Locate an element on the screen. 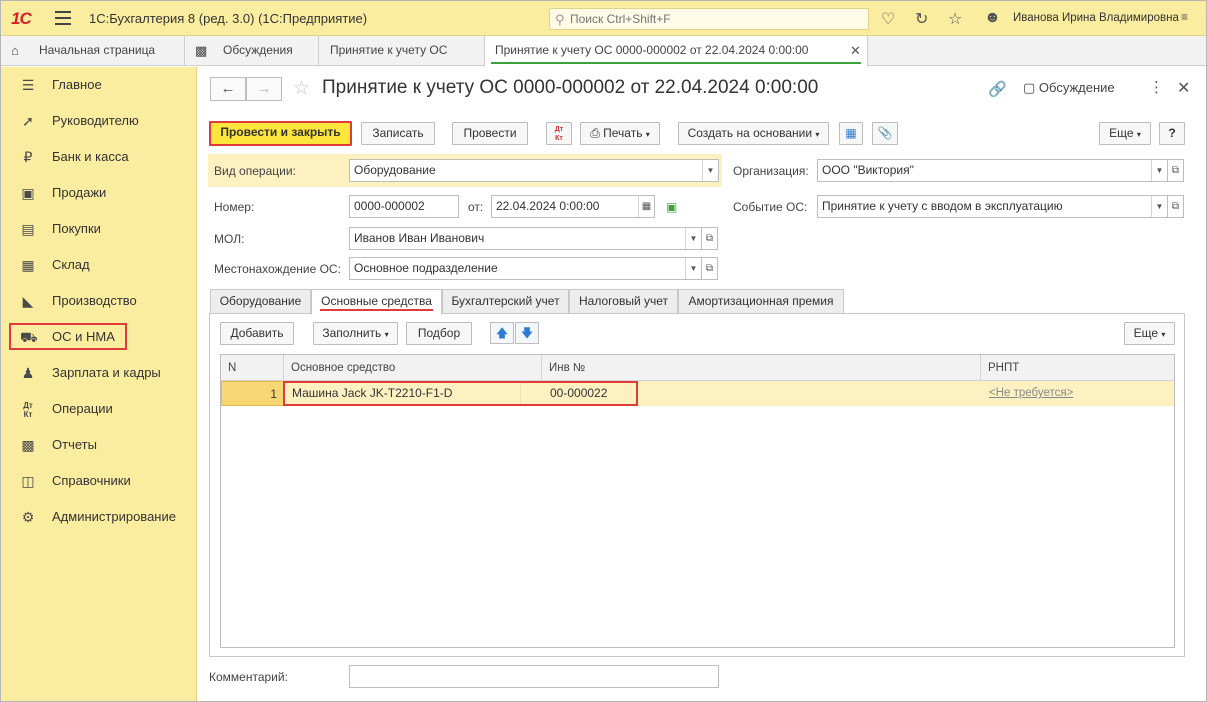 The image size is (1207, 702). operation-type-field: Оборудование ▼ is located at coordinates (534, 170).